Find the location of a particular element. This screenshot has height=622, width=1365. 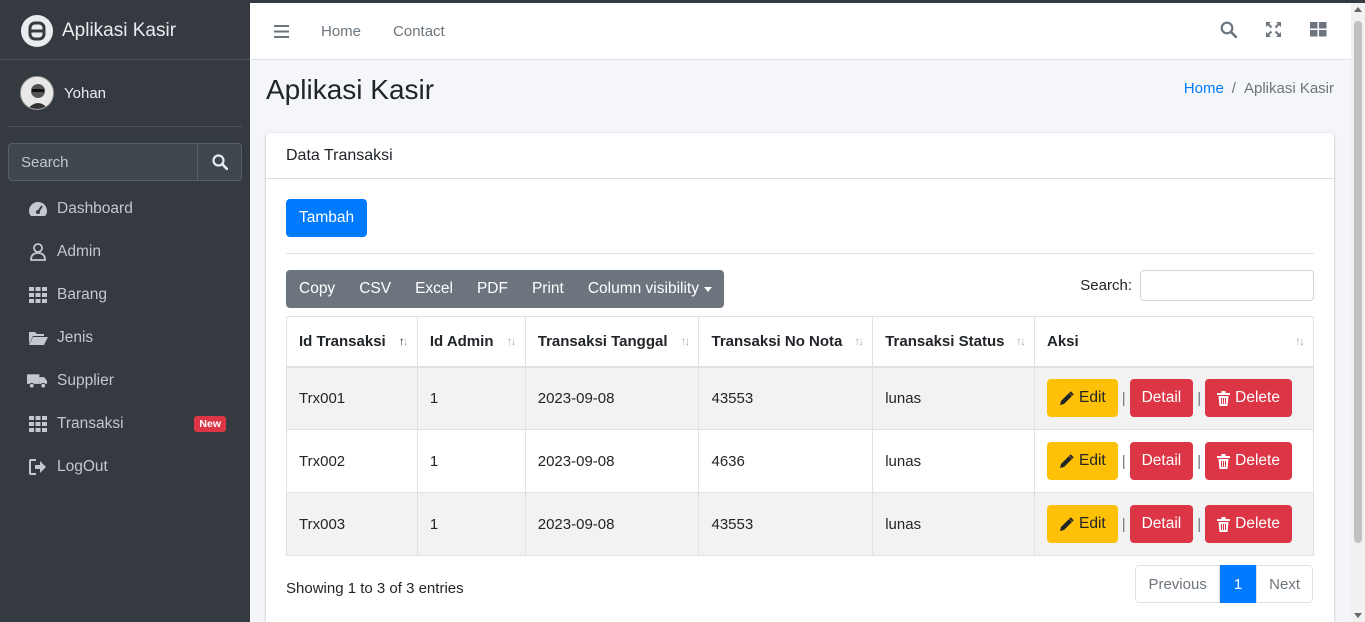

control-sidebar-icon is located at coordinates (1318, 31).